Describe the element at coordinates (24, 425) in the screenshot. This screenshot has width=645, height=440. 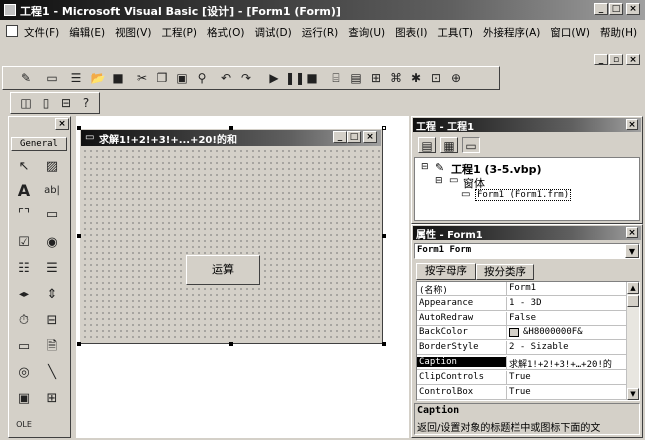
I see `ole-tool-icon: OLE` at that location.